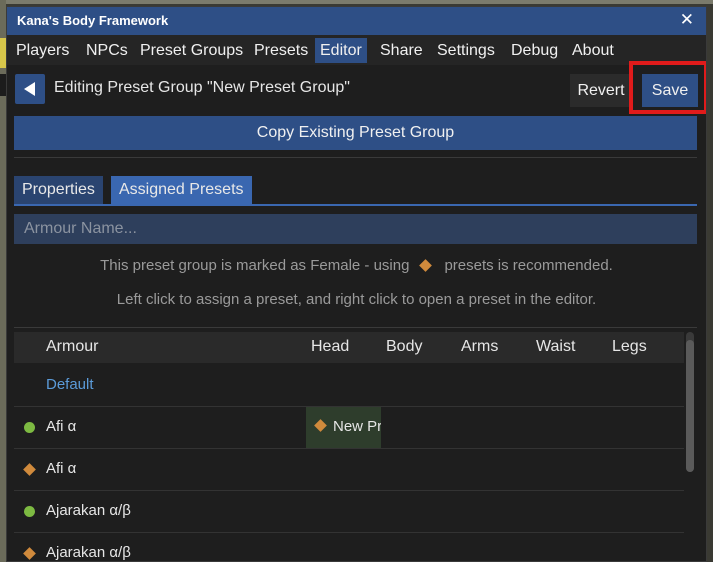 Image resolution: width=713 pixels, height=562 pixels. What do you see at coordinates (341, 50) in the screenshot?
I see `menu-editor: Editor` at bounding box center [341, 50].